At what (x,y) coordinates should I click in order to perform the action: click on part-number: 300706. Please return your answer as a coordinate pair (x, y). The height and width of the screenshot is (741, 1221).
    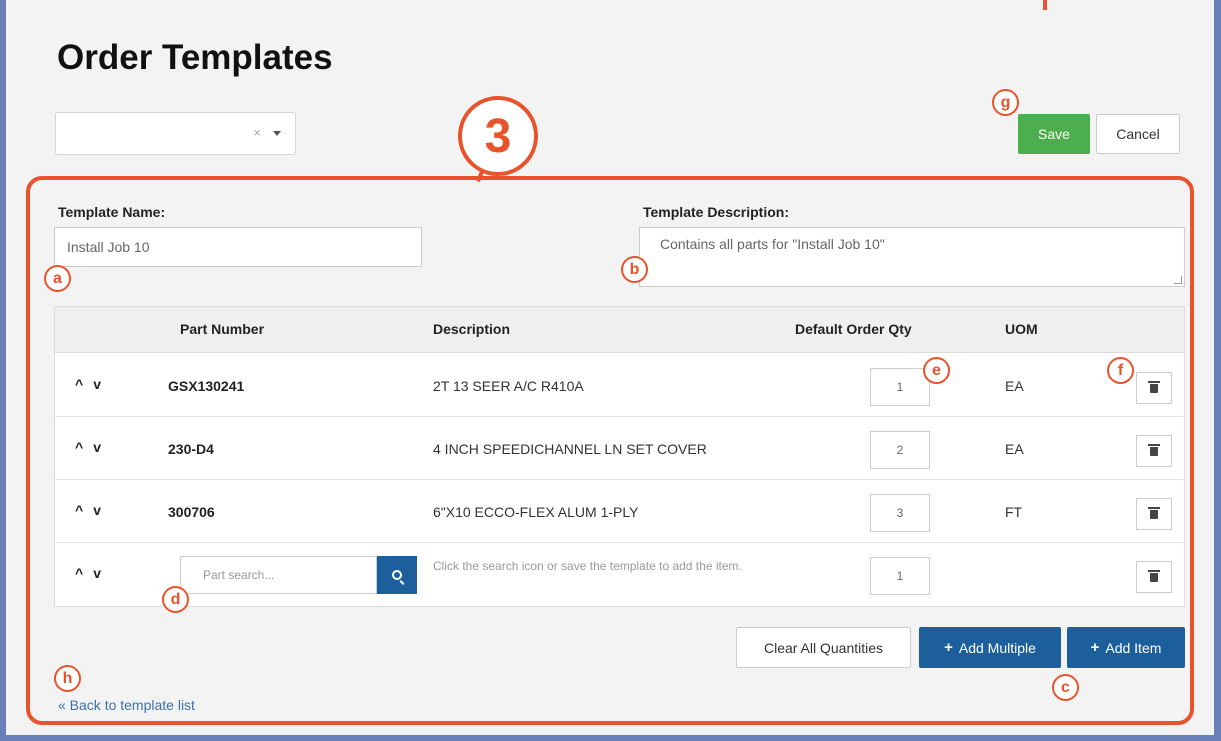
    Looking at the image, I should click on (191, 512).